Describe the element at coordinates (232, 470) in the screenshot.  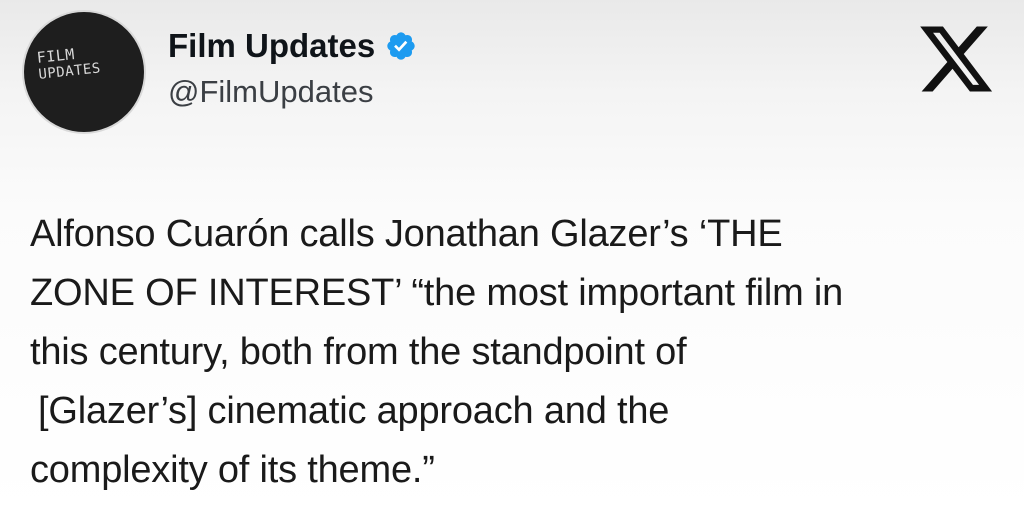
I see `tweet-text-line: complexity of its theme.”` at that location.